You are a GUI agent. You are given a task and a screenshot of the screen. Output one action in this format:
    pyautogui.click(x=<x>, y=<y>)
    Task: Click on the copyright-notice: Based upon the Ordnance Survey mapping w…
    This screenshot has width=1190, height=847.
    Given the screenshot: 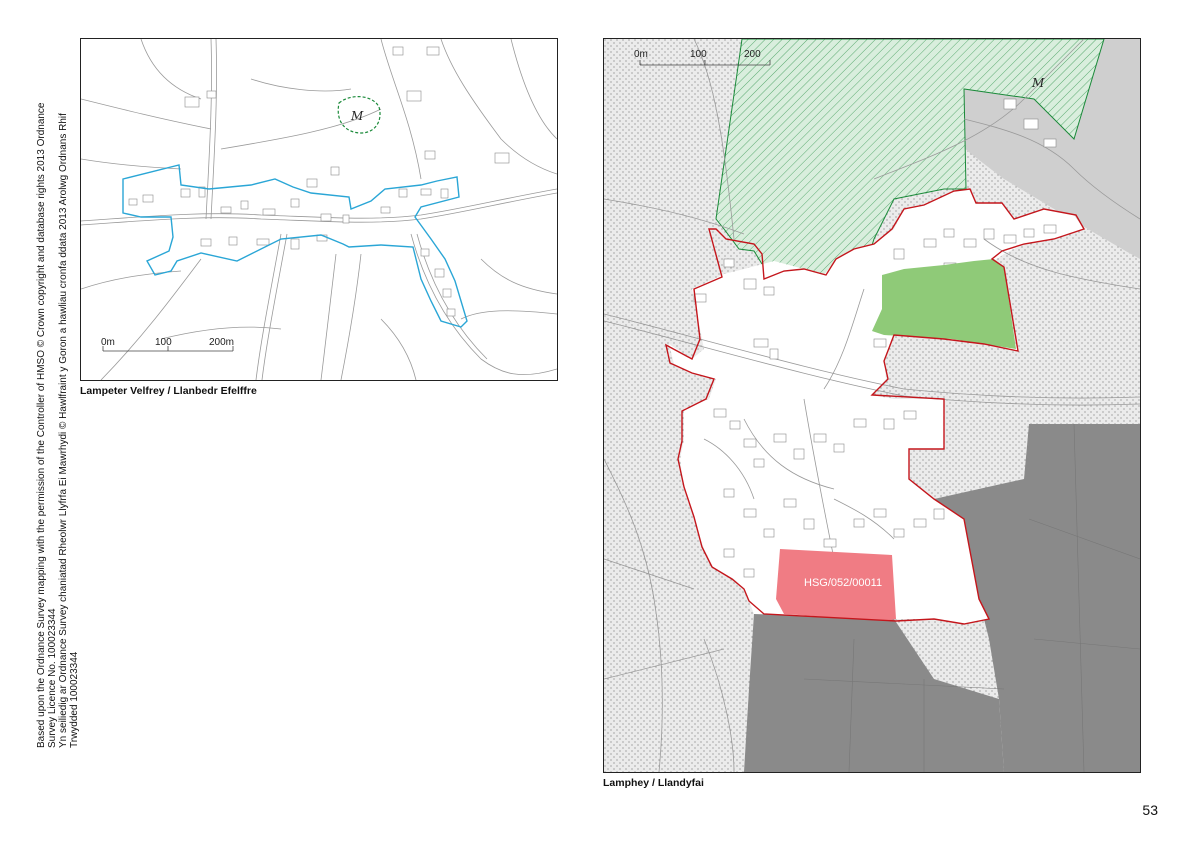 What is the action you would take?
    pyautogui.click(x=58, y=423)
    